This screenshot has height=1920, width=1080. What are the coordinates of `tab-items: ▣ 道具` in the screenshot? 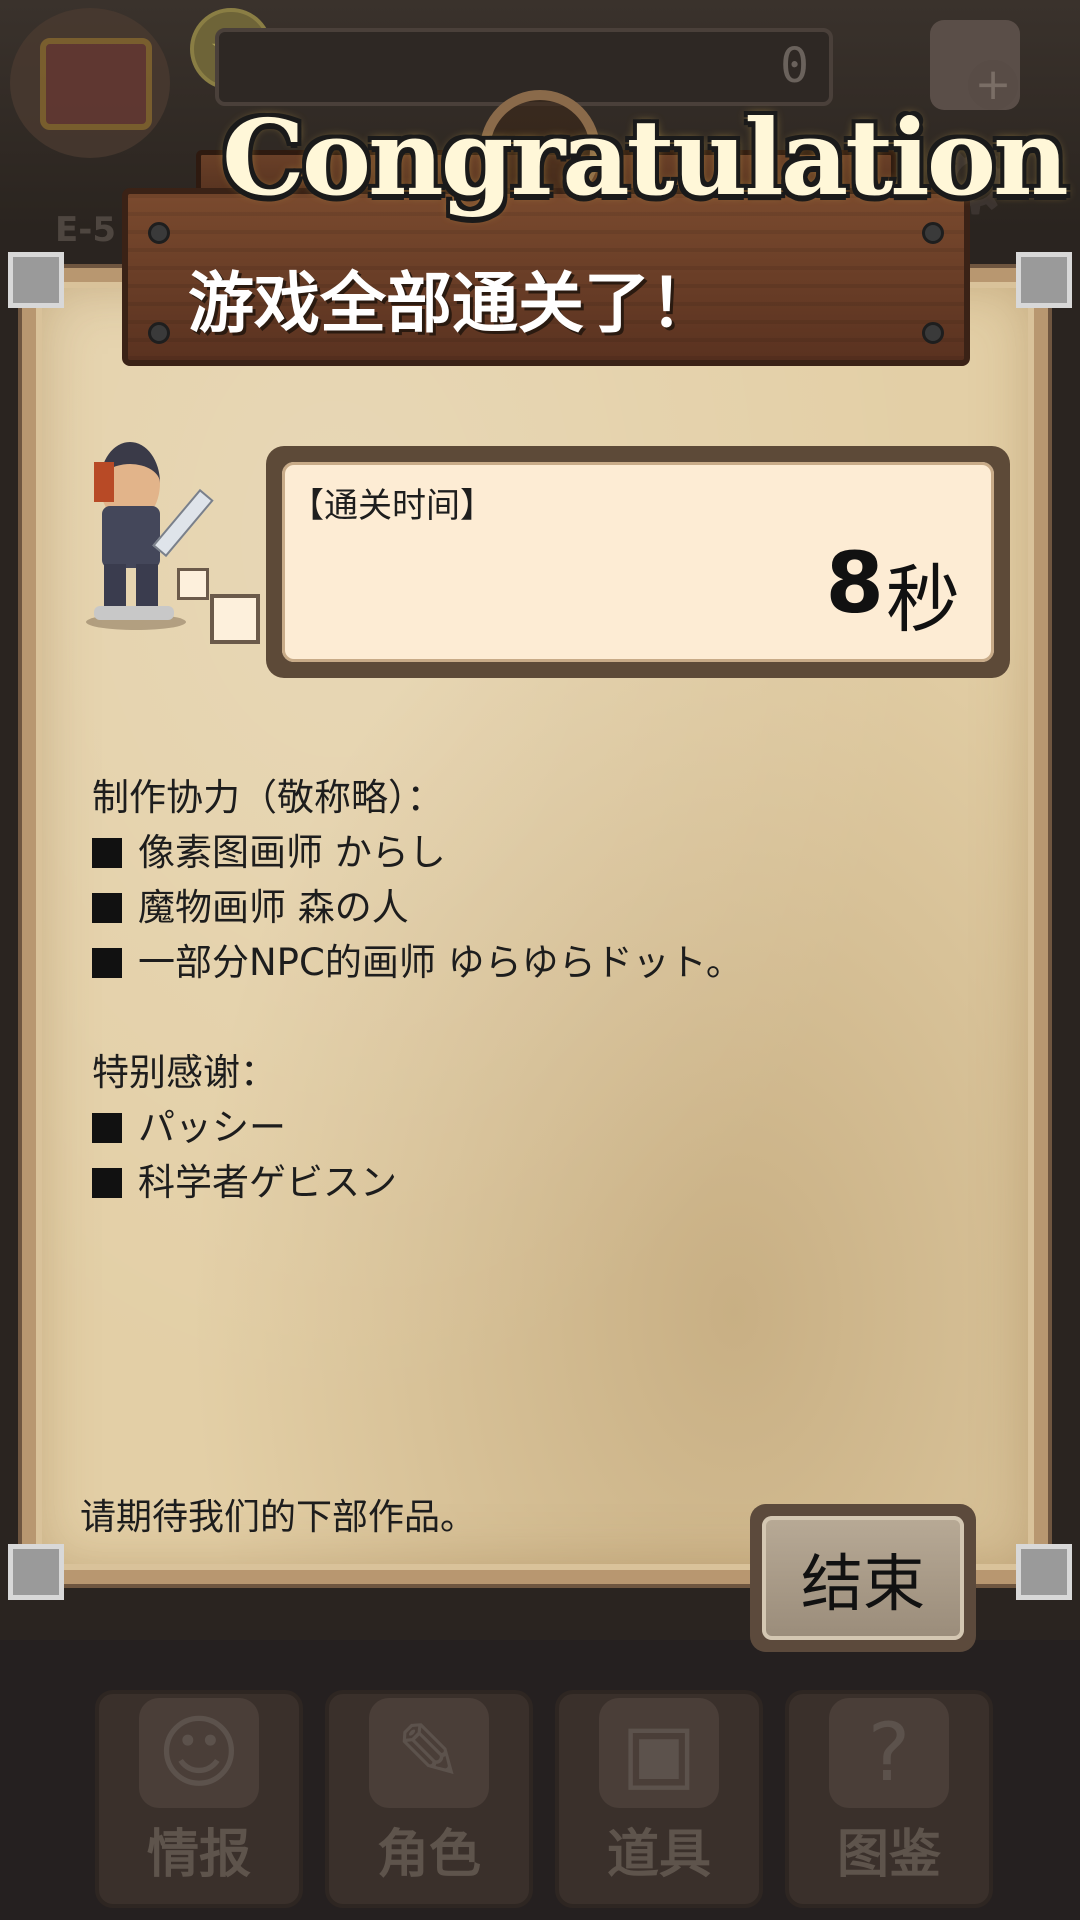 It's located at (659, 1799).